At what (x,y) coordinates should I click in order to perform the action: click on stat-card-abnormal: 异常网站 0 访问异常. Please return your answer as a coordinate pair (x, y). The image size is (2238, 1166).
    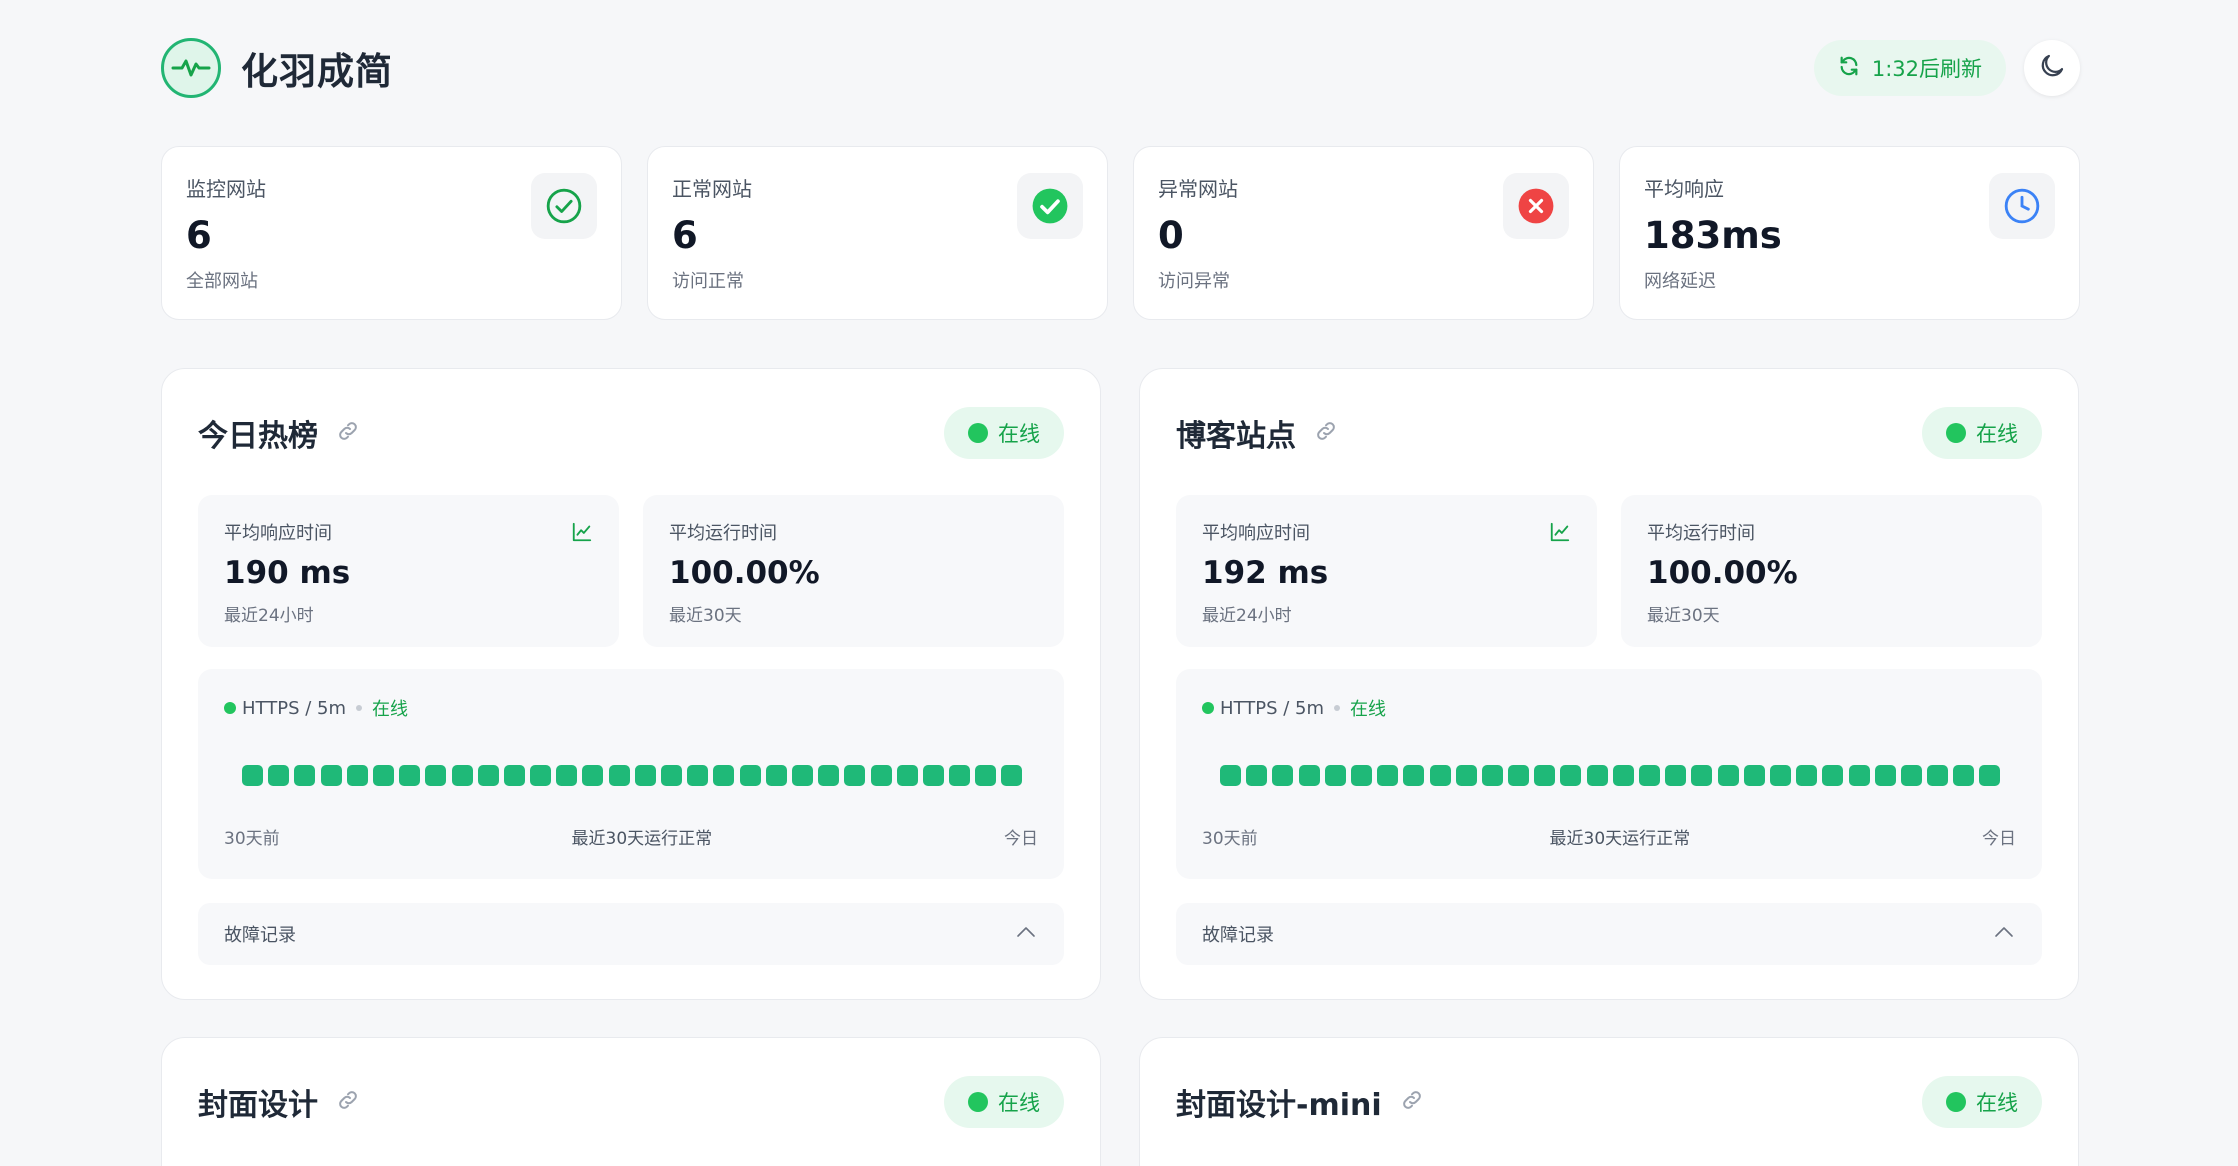
    Looking at the image, I should click on (1363, 233).